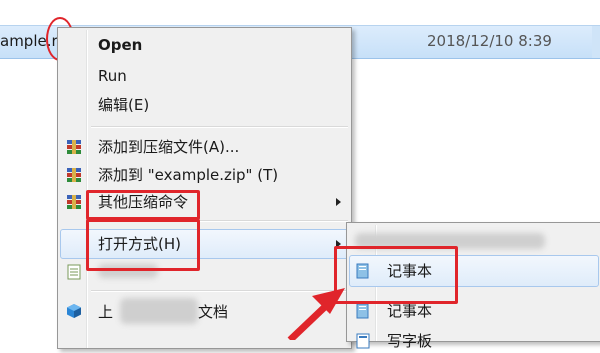 The height and width of the screenshot is (353, 600). Describe the element at coordinates (112, 76) in the screenshot. I see `menu-item-run: Run` at that location.